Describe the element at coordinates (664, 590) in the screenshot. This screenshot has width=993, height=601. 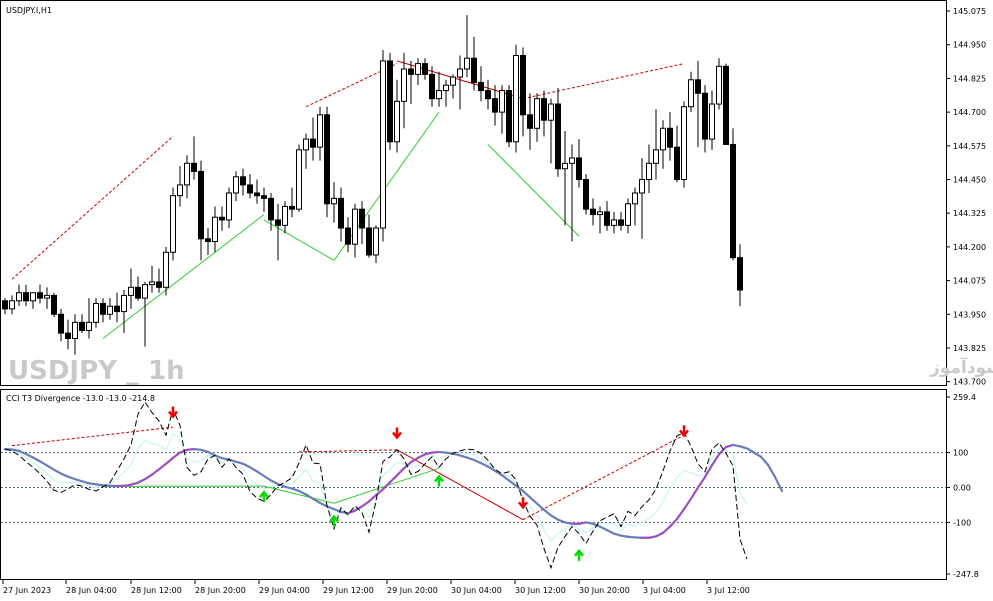
I see `time-tick-label: 3 Jul 04:00` at that location.